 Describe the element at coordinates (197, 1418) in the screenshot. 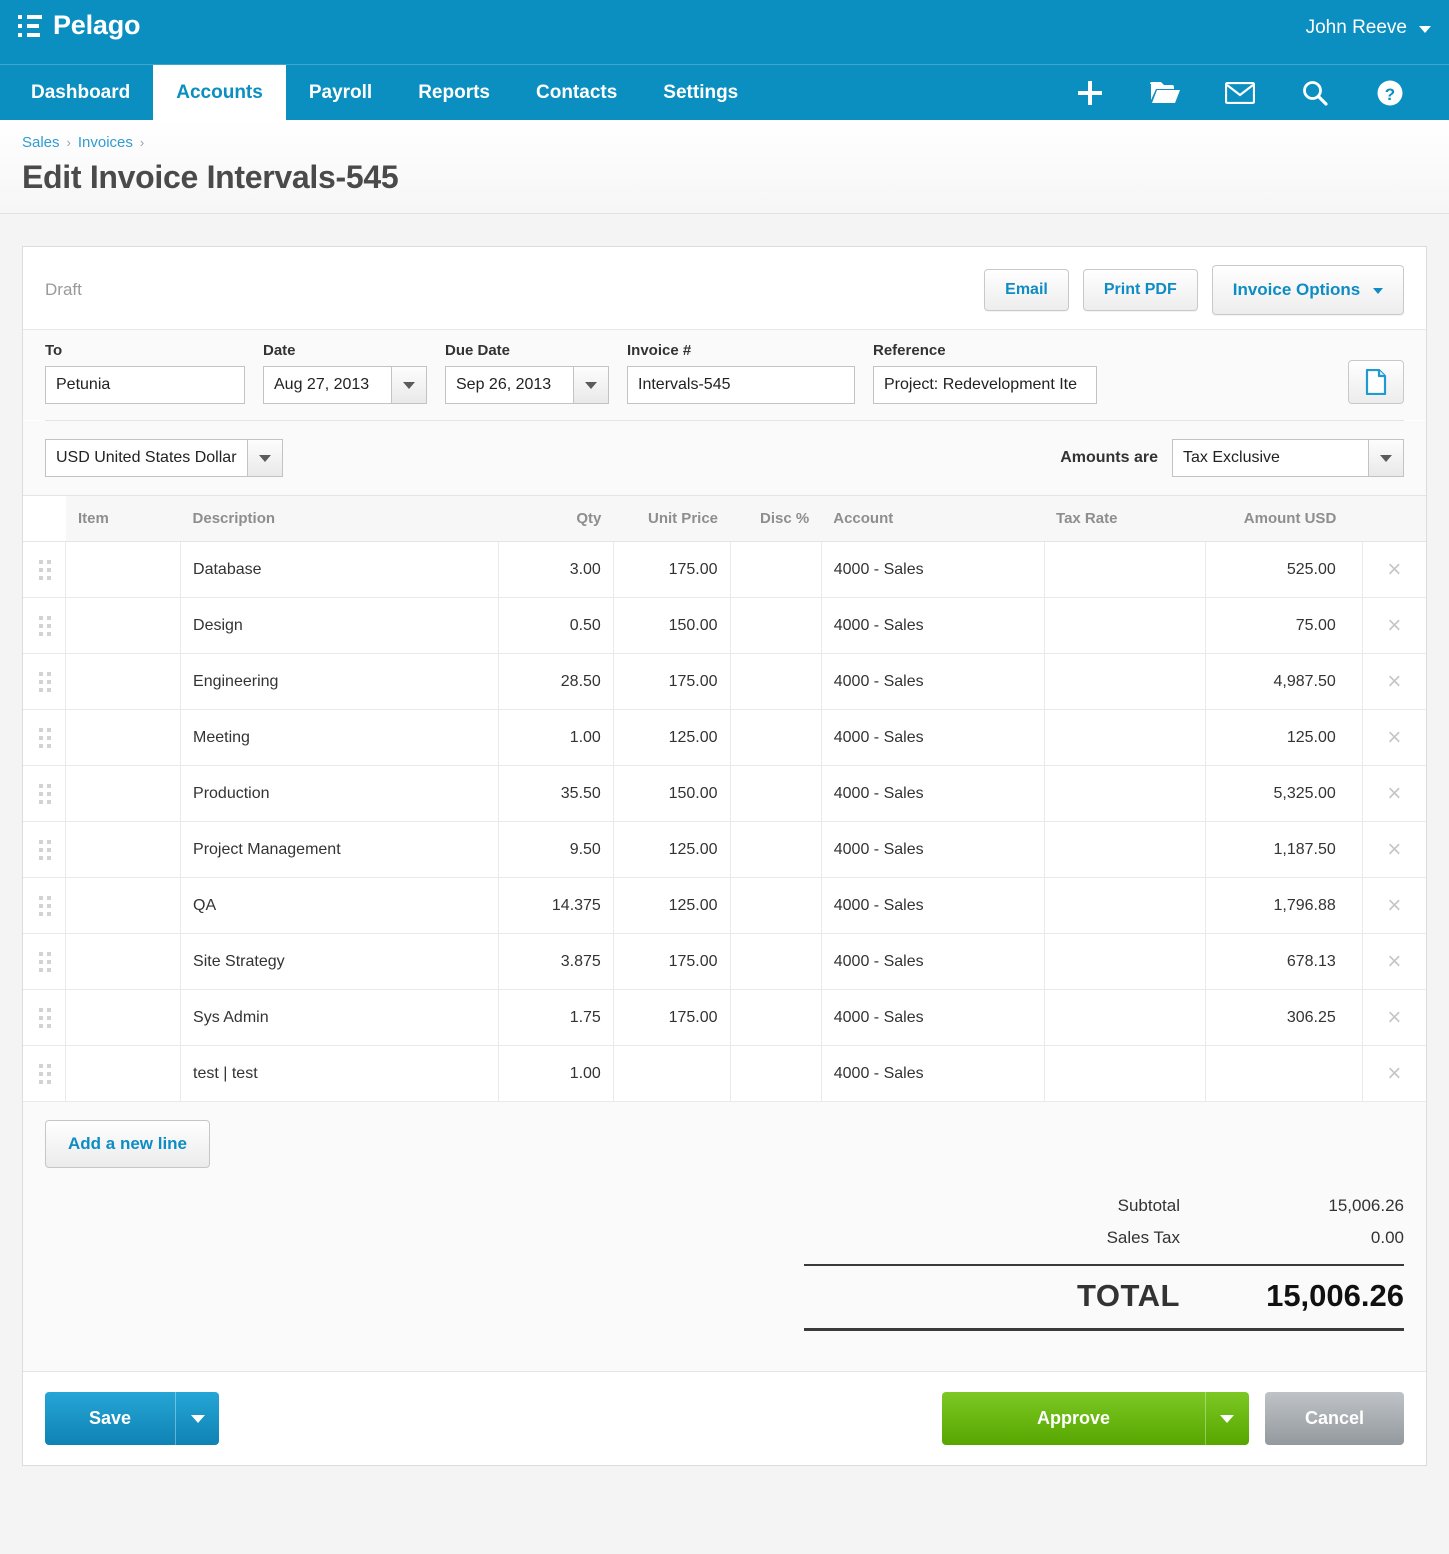

I see `save-dropdown-button` at that location.